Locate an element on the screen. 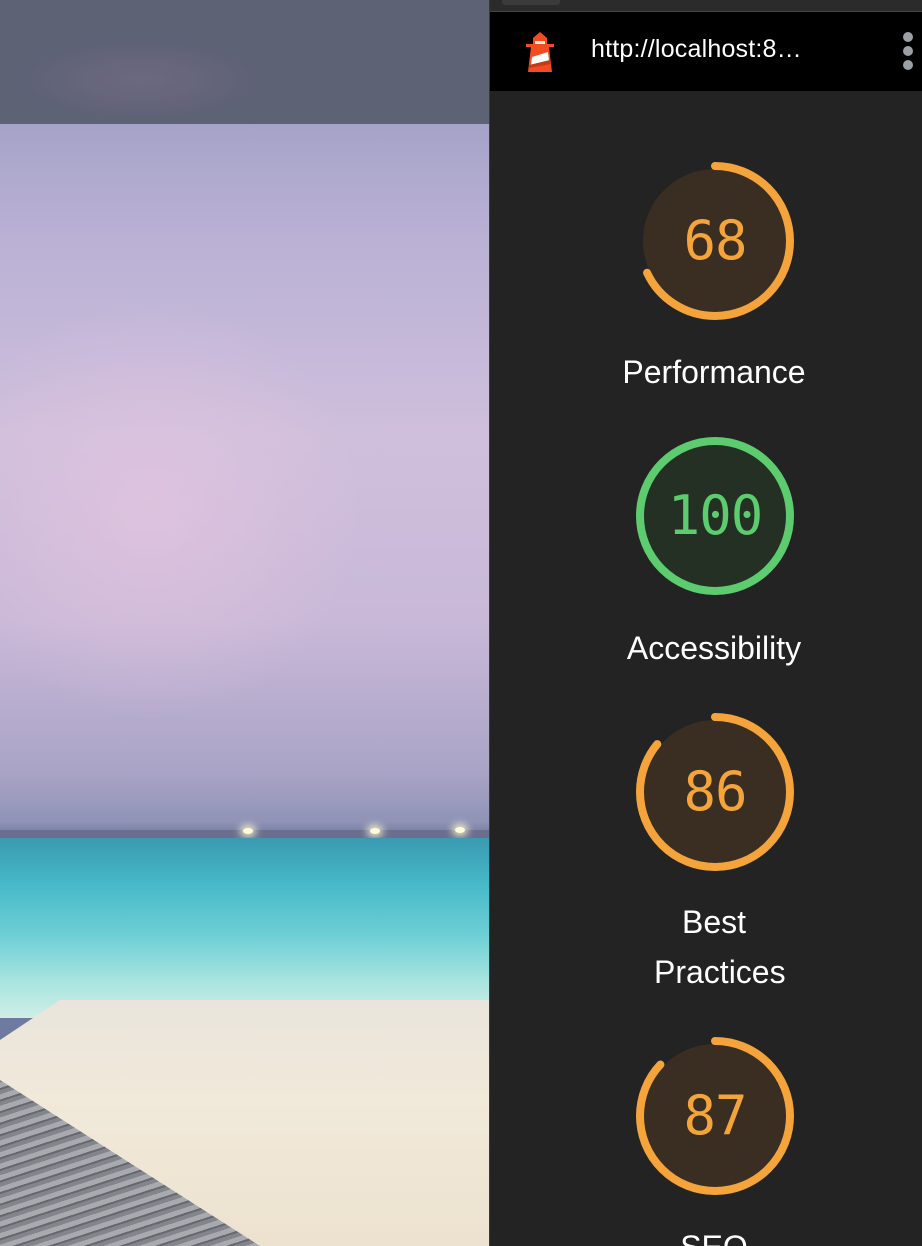 This screenshot has height=1246, width=922. category-label-seo: SEO is located at coordinates (714, 1234).